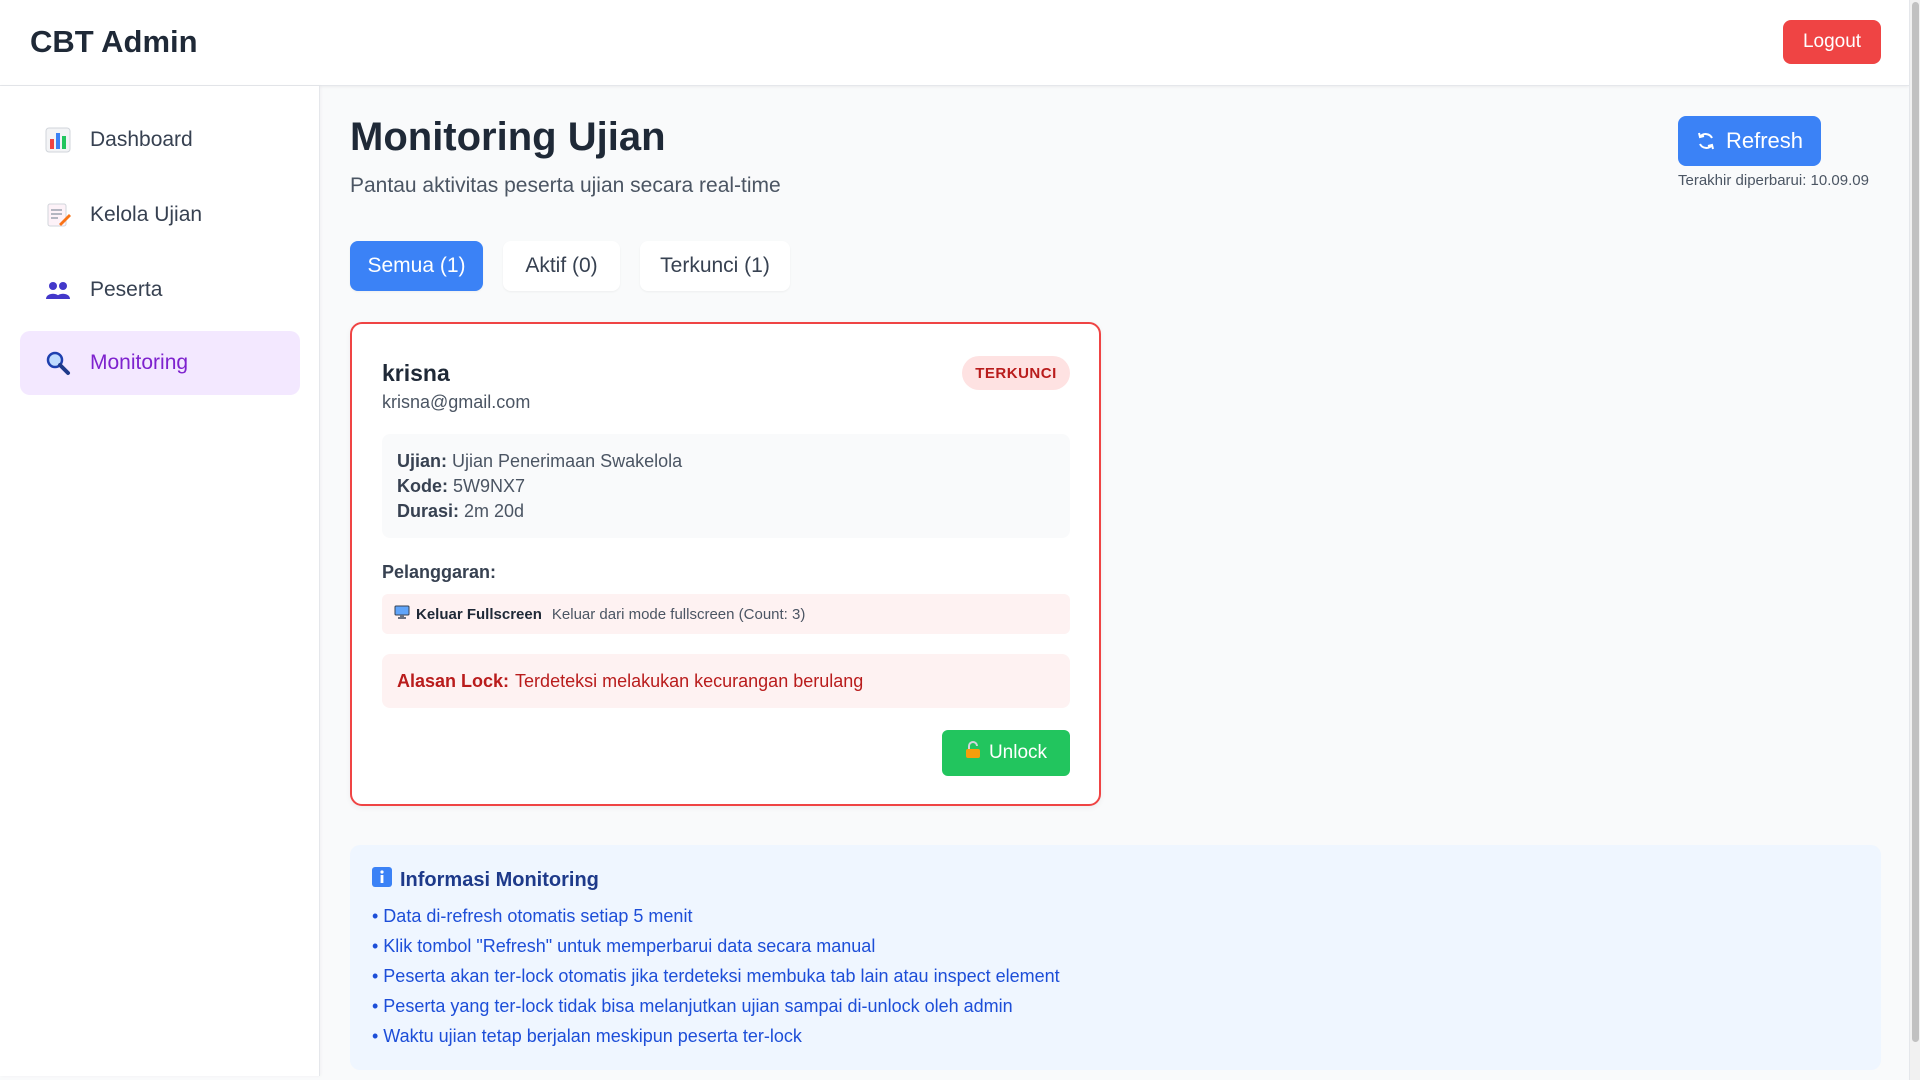 The height and width of the screenshot is (1080, 1920). I want to click on sidebar-item-peserta: Peserta, so click(160, 290).